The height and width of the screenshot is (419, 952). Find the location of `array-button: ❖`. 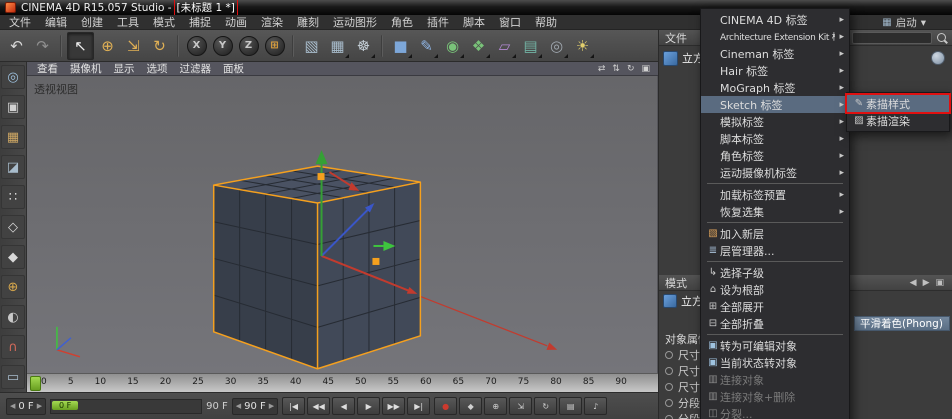

array-button: ❖ is located at coordinates (478, 46).